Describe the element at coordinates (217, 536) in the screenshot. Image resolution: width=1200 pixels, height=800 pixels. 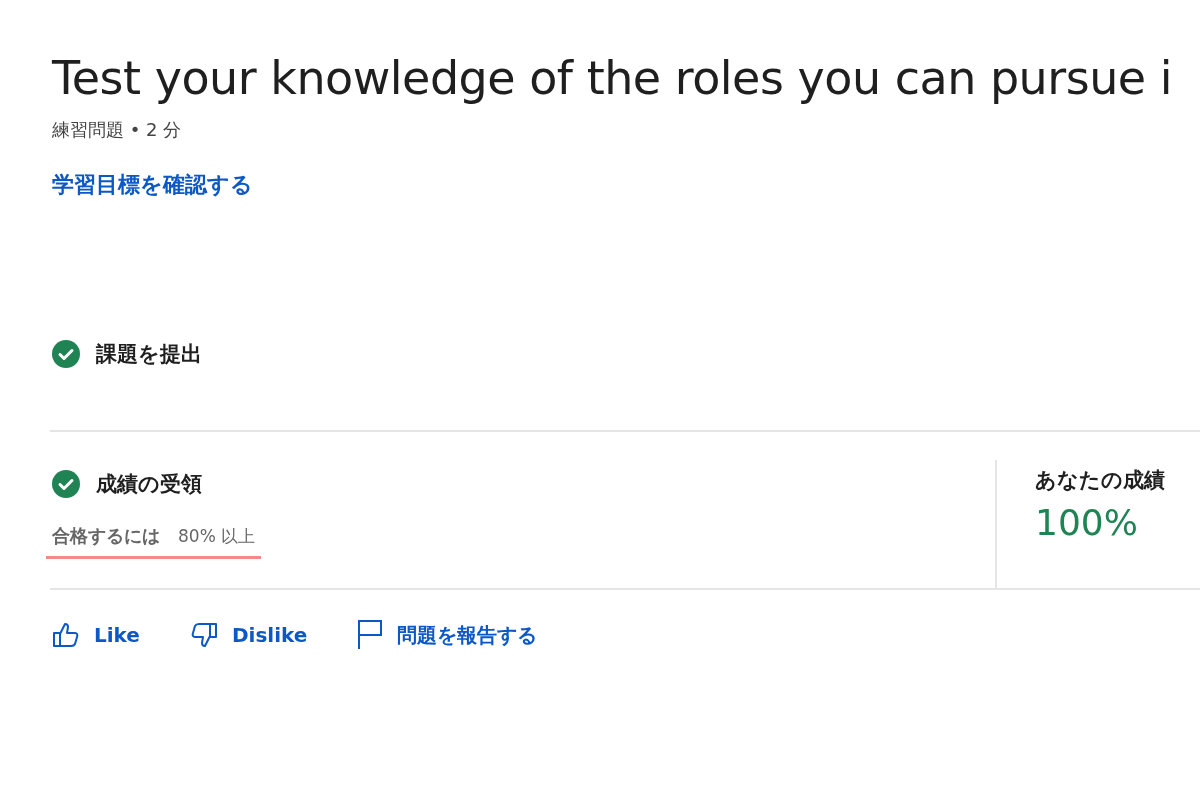
I see `passing-value: 80% 以上` at that location.